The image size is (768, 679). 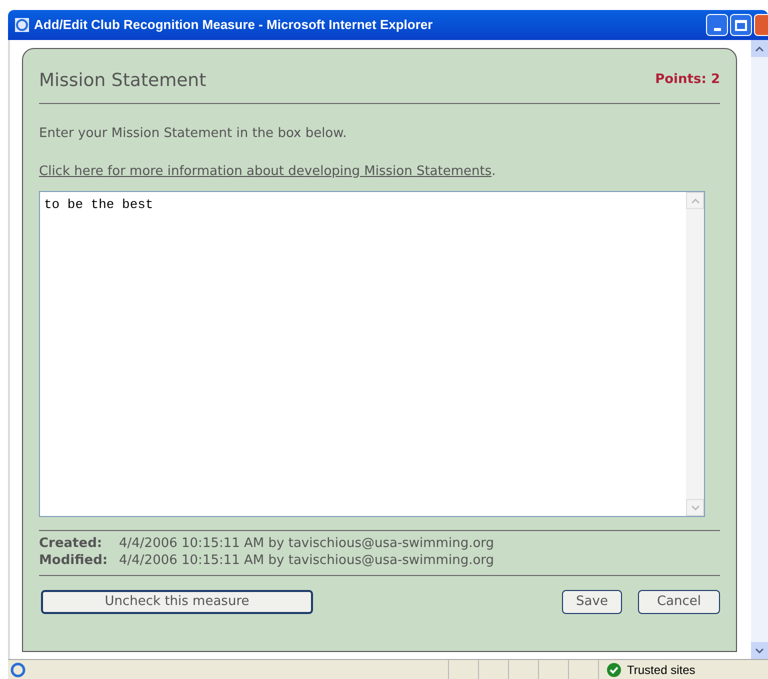 What do you see at coordinates (494, 171) in the screenshot?
I see `period-text: .` at bounding box center [494, 171].